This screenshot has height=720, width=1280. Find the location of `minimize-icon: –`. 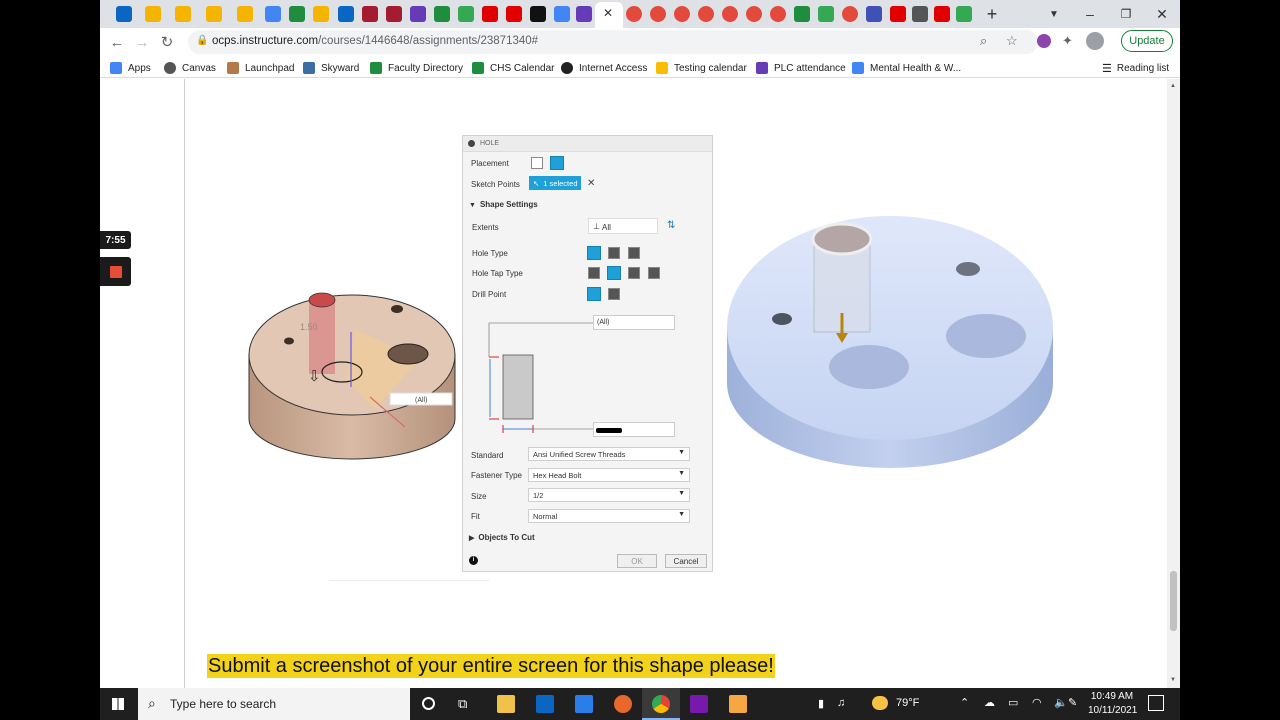

minimize-icon: – is located at coordinates (1090, 14).